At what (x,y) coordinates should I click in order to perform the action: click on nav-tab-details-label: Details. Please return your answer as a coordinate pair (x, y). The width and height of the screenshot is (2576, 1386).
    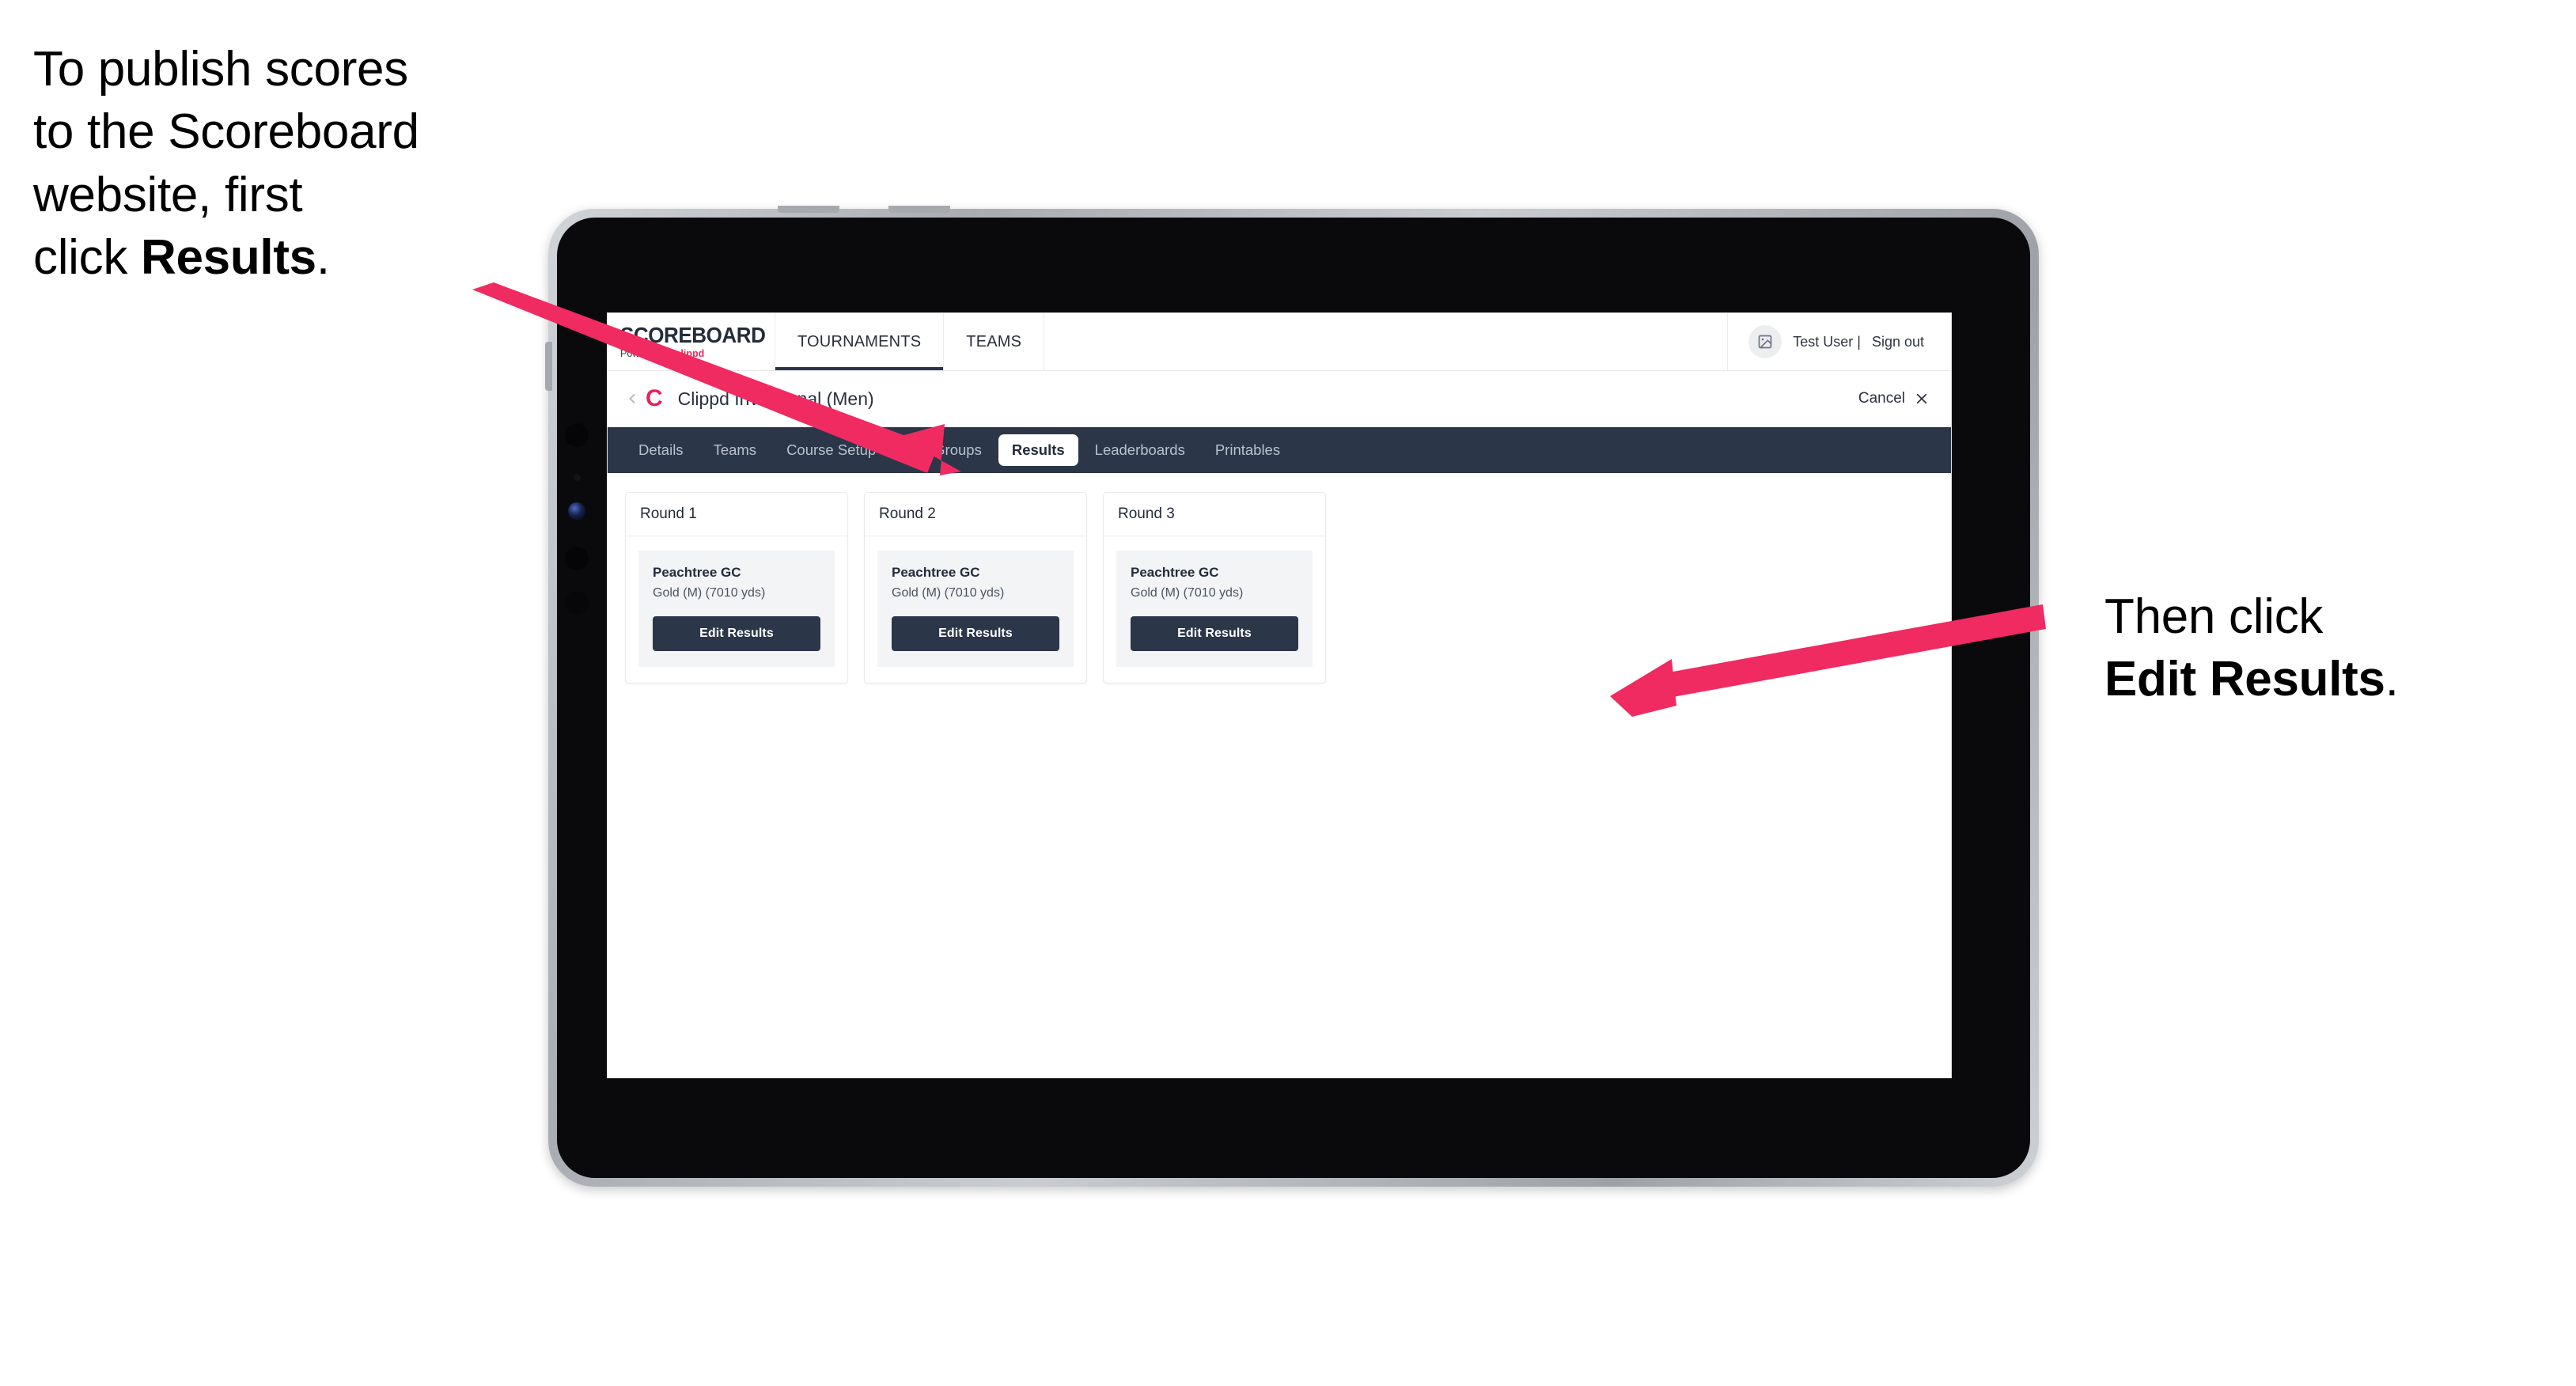
    Looking at the image, I should click on (661, 450).